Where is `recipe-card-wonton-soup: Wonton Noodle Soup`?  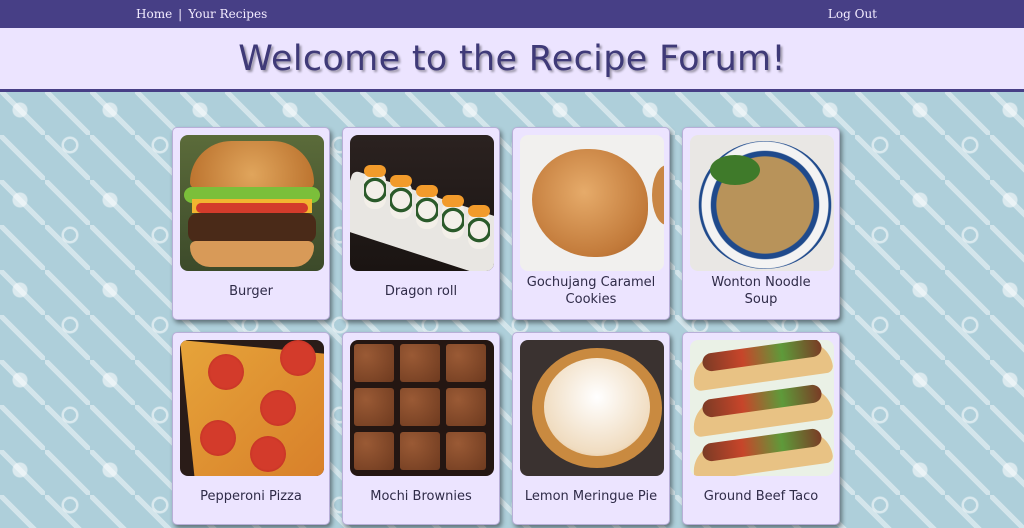 recipe-card-wonton-soup: Wonton Noodle Soup is located at coordinates (761, 223).